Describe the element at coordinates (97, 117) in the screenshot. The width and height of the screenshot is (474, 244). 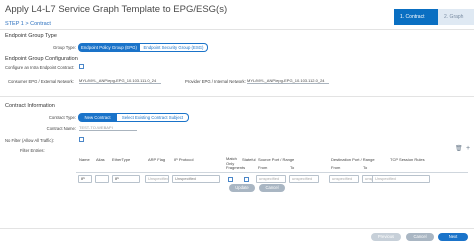
I see `contract-type-new-option: New Contract` at that location.